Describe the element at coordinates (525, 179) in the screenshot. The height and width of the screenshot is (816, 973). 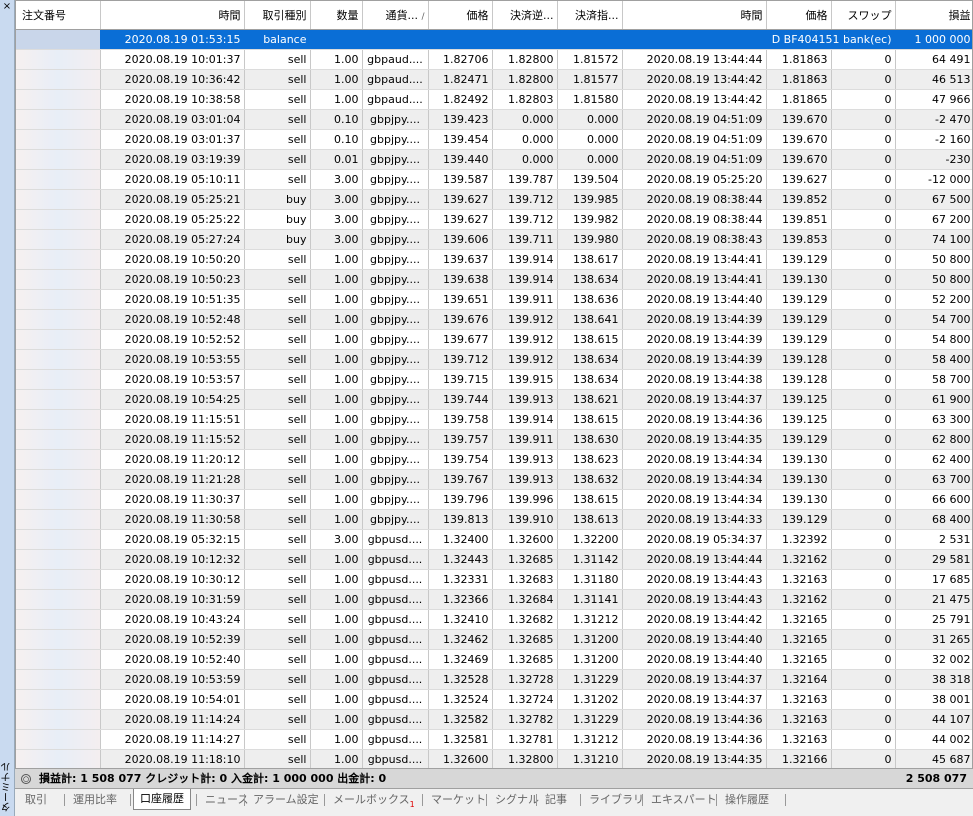
I see `stop-loss-cell: 139.787` at that location.